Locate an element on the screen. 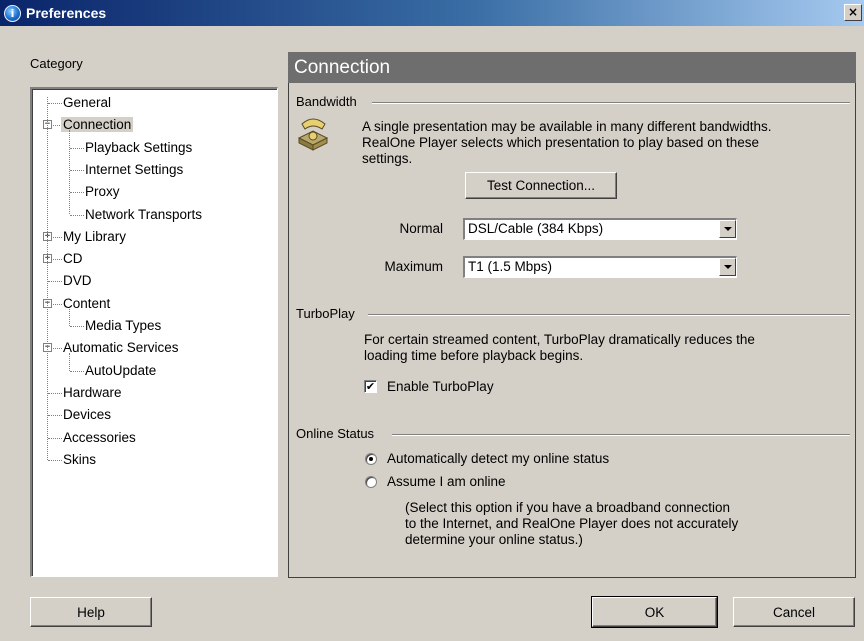 Image resolution: width=864 pixels, height=641 pixels. tree-item: Connection is located at coordinates (97, 125).